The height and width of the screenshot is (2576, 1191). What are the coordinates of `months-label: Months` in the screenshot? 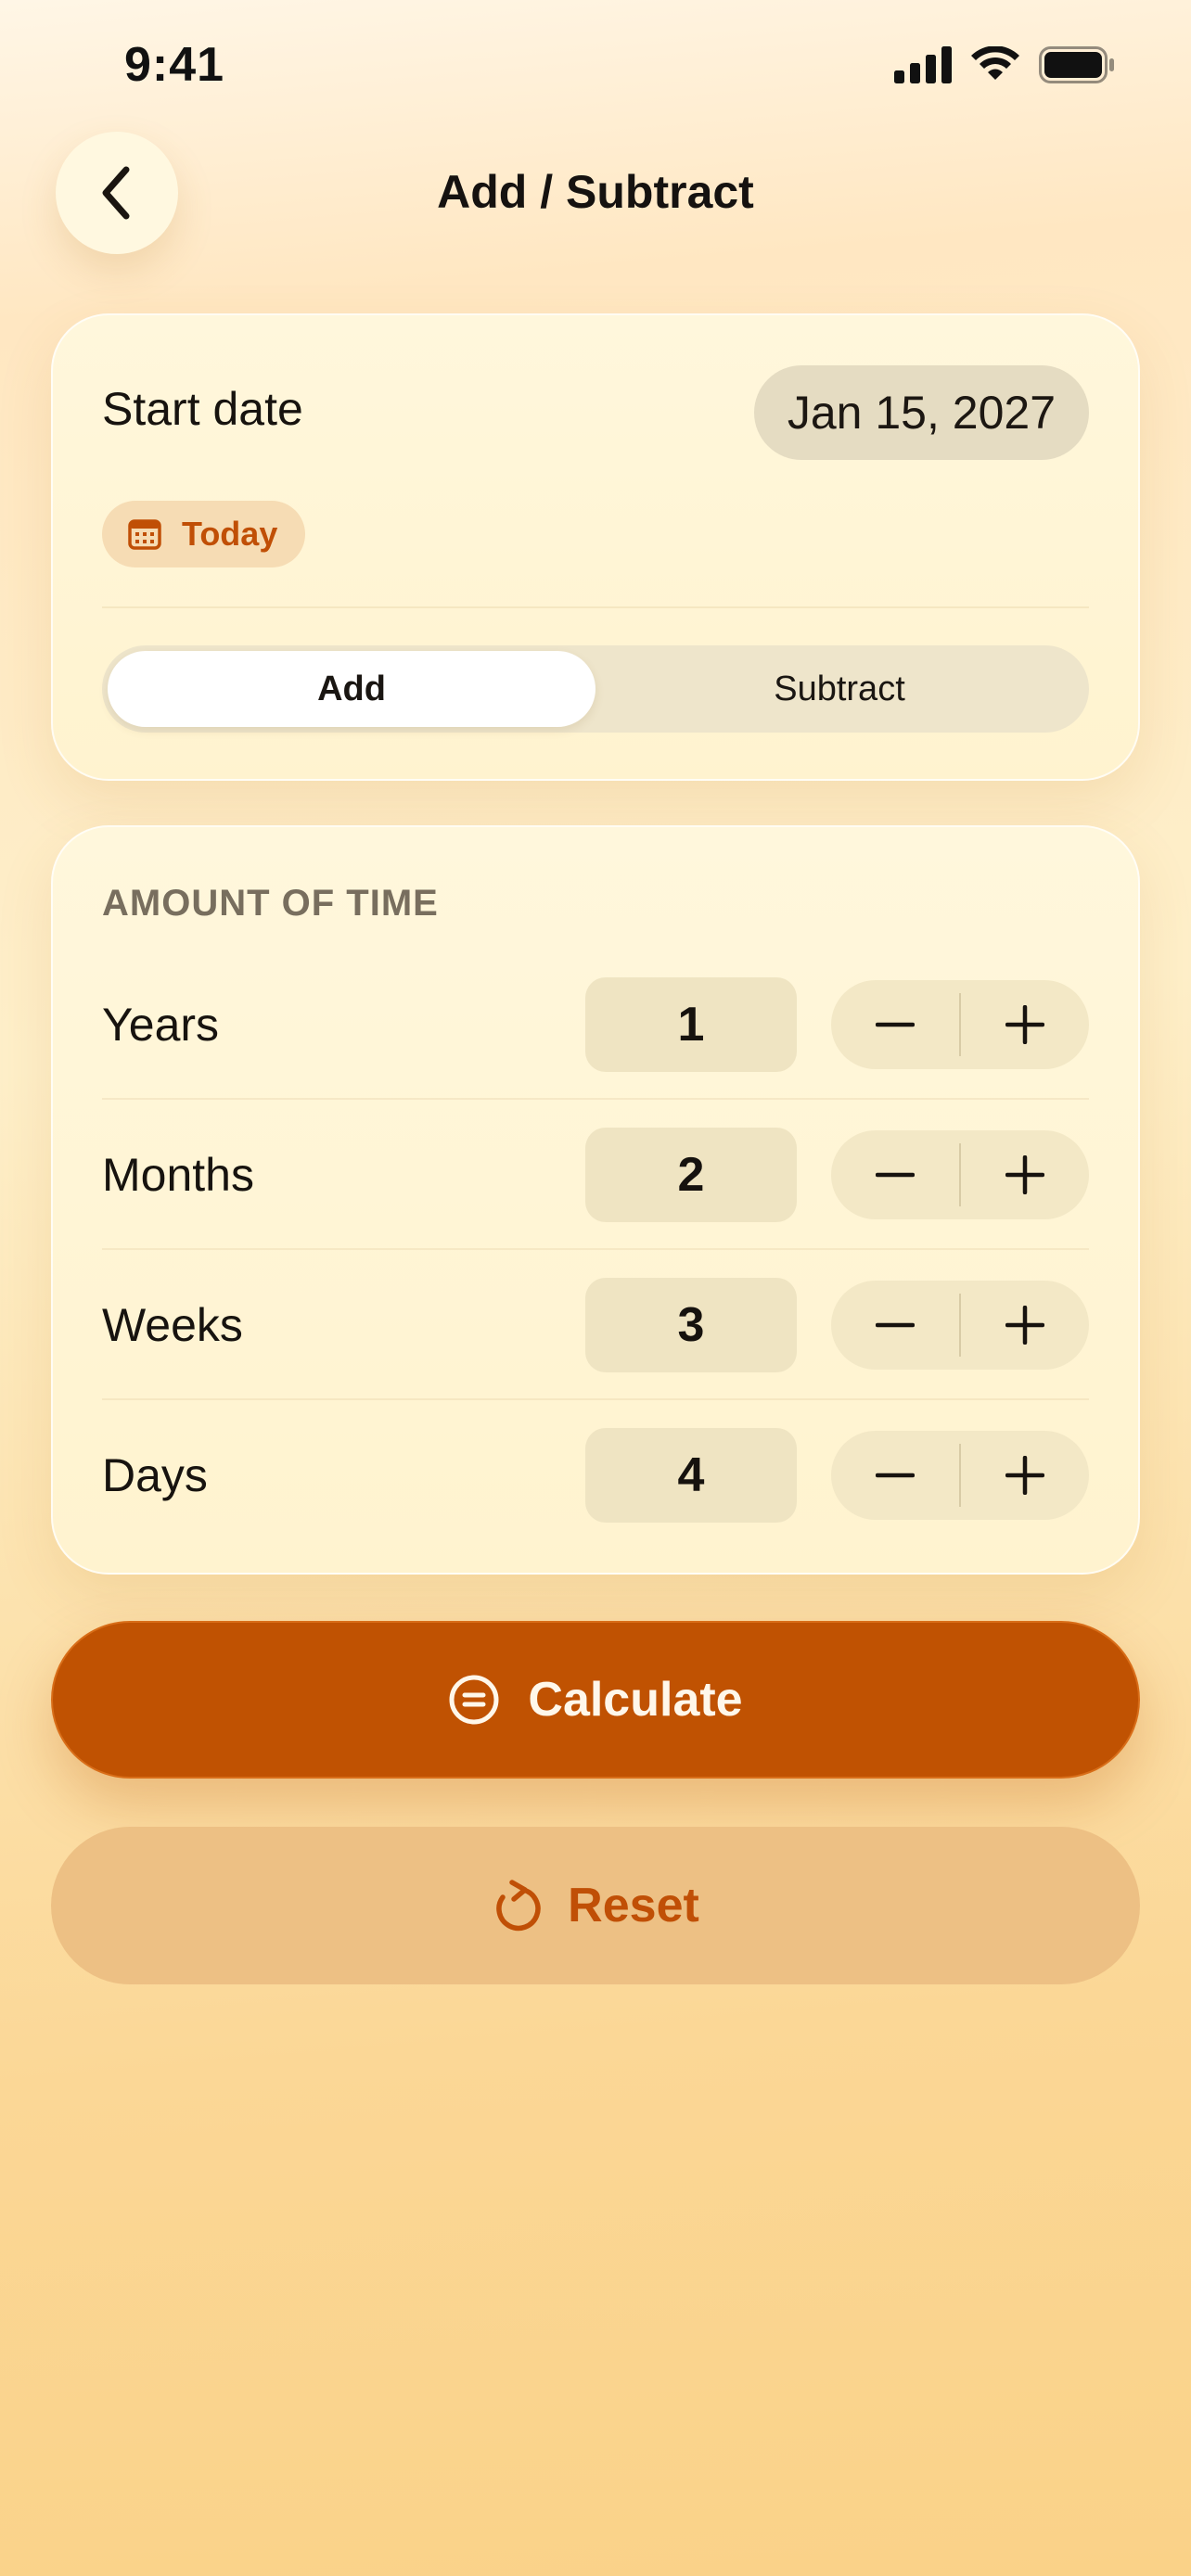 It's located at (178, 1175).